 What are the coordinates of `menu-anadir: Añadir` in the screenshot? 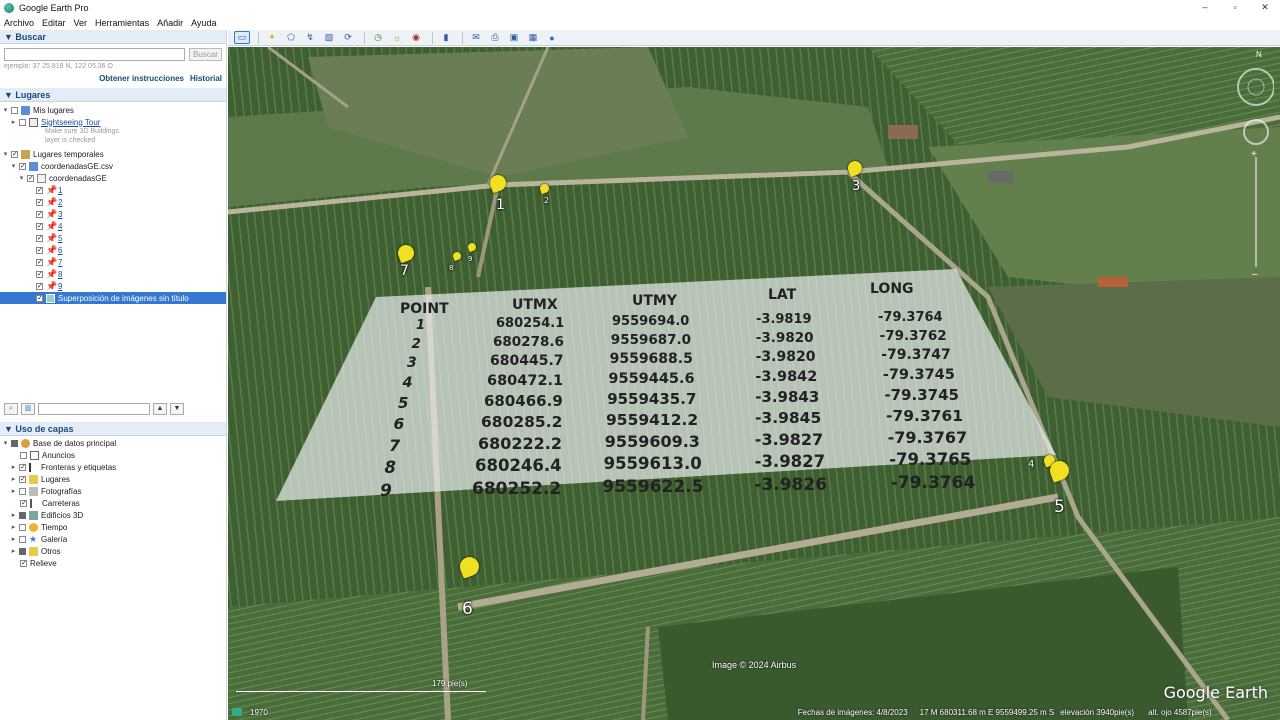 It's located at (170, 23).